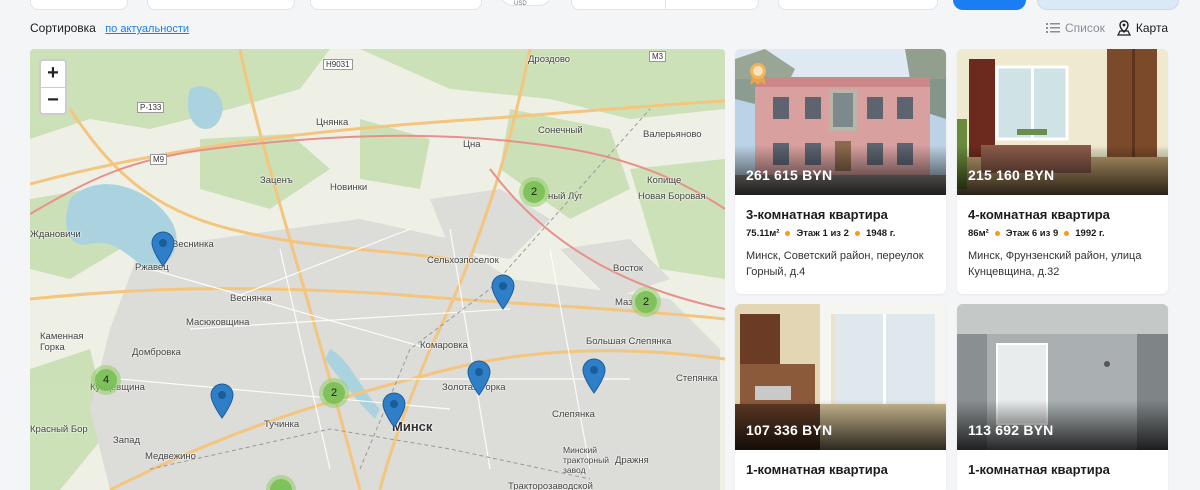 The width and height of the screenshot is (1200, 490). I want to click on listing-card: 113 692 BYN 1-комнатная квартира, so click(1062, 397).